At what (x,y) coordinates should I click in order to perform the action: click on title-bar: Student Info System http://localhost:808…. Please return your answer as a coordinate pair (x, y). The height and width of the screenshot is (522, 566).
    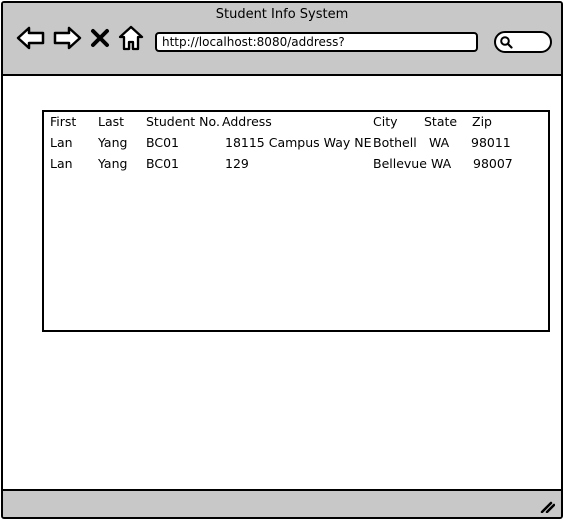
    Looking at the image, I should click on (282, 39).